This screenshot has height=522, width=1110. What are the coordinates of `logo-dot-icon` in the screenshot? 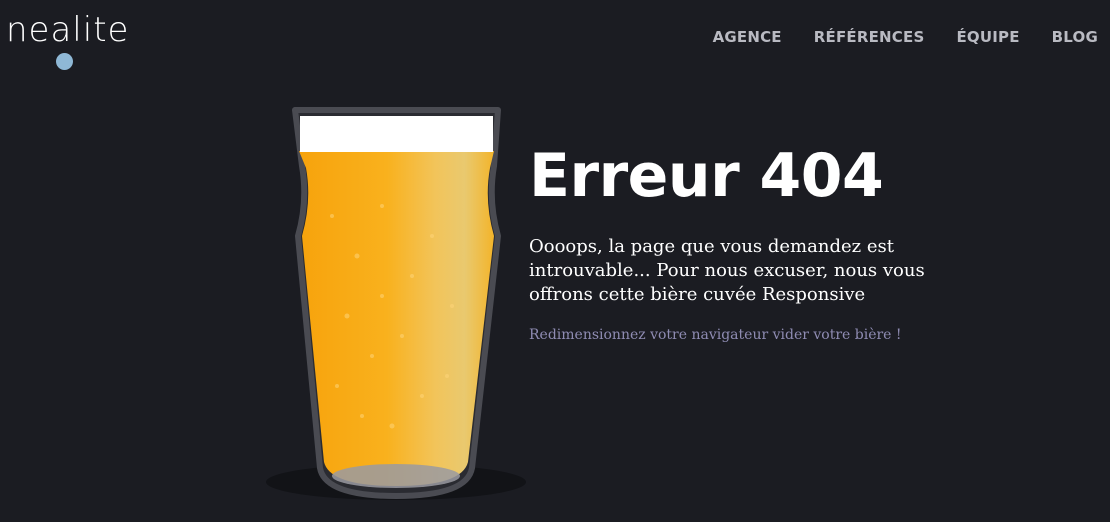 It's located at (64, 61).